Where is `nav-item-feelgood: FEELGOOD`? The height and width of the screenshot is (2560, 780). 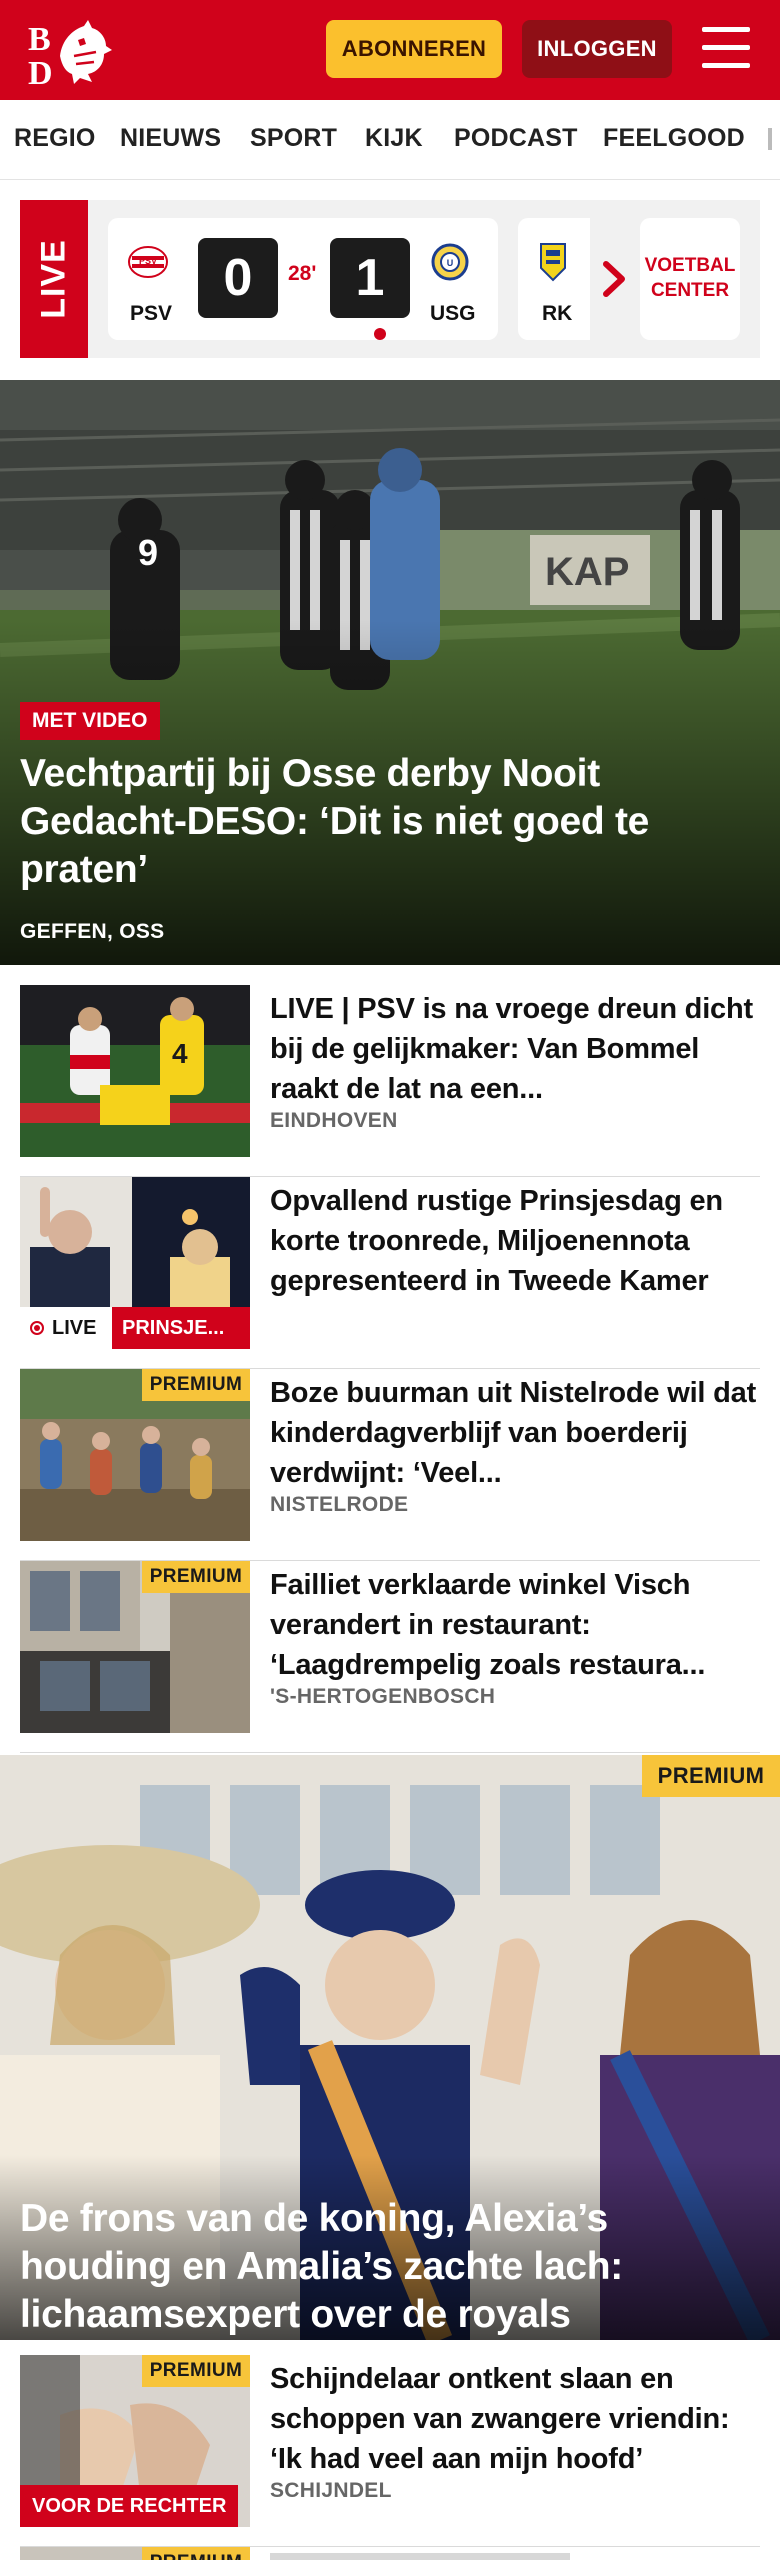 nav-item-feelgood: FEELGOOD is located at coordinates (674, 138).